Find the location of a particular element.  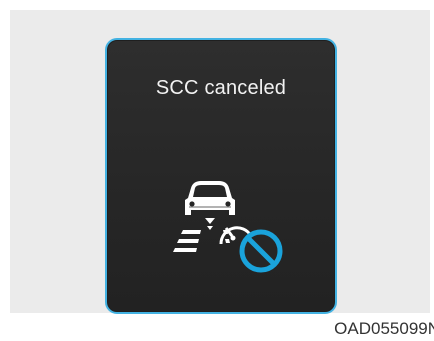

figure-code: OAD055099N is located at coordinates (384, 328).